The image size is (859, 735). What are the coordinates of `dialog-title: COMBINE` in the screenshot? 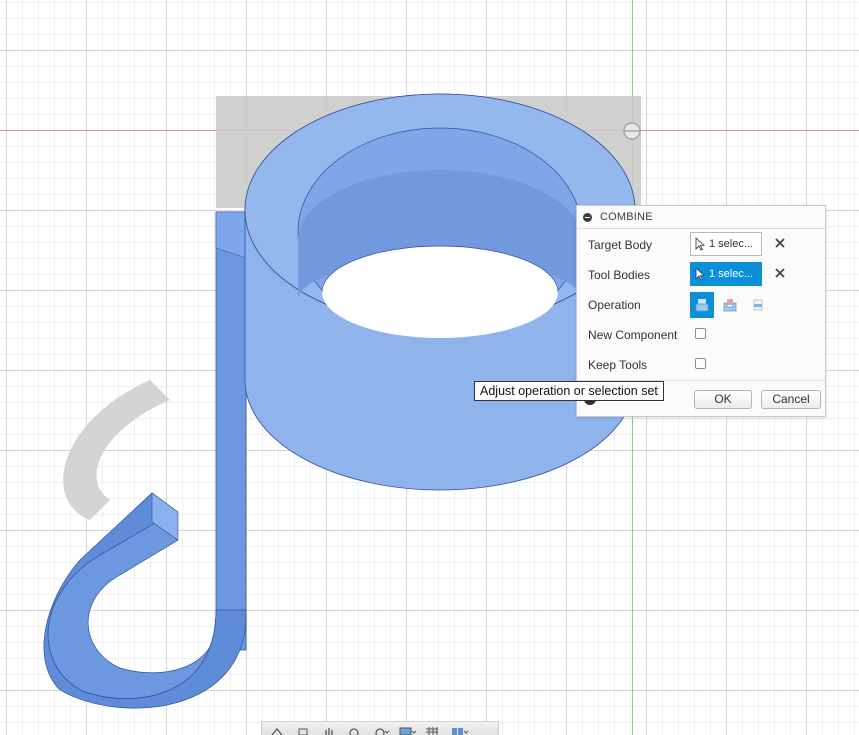 It's located at (626, 217).